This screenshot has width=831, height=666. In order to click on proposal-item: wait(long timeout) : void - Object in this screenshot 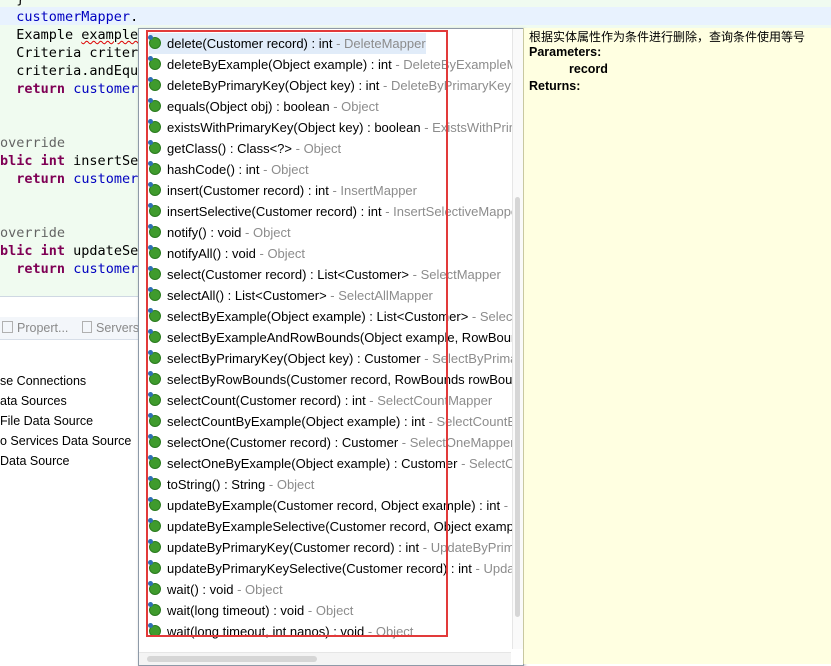, I will do `click(251, 610)`.